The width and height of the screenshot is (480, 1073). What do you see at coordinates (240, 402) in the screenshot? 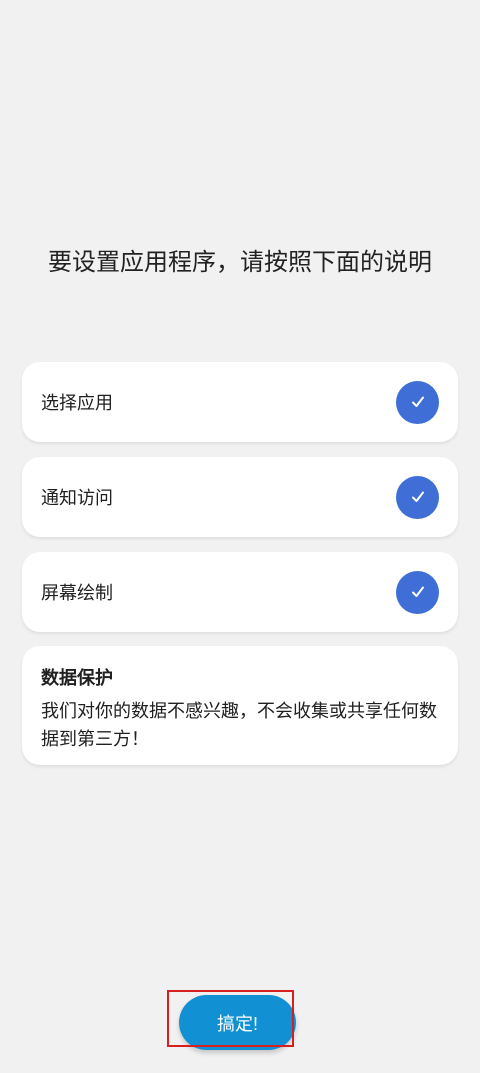
I see `step-select-app: 选择应用` at bounding box center [240, 402].